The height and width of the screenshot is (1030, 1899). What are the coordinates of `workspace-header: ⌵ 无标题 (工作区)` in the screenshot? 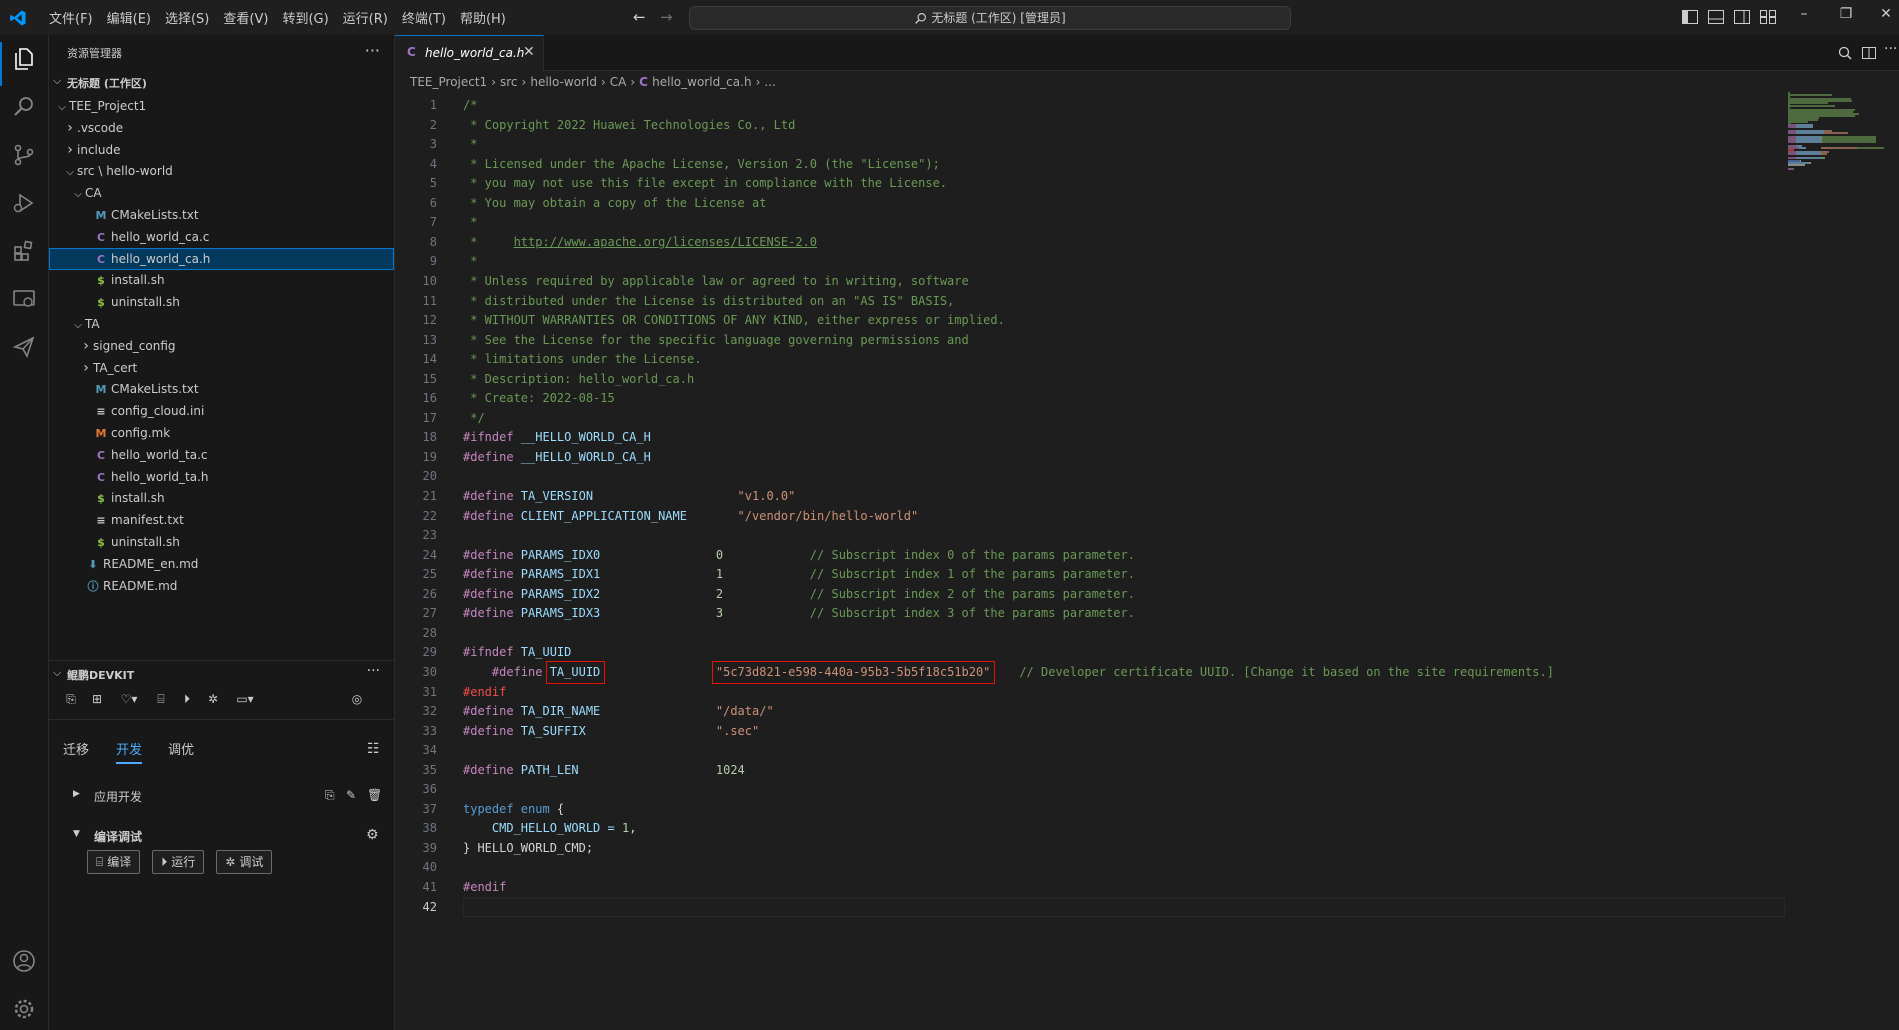 It's located at (221, 82).